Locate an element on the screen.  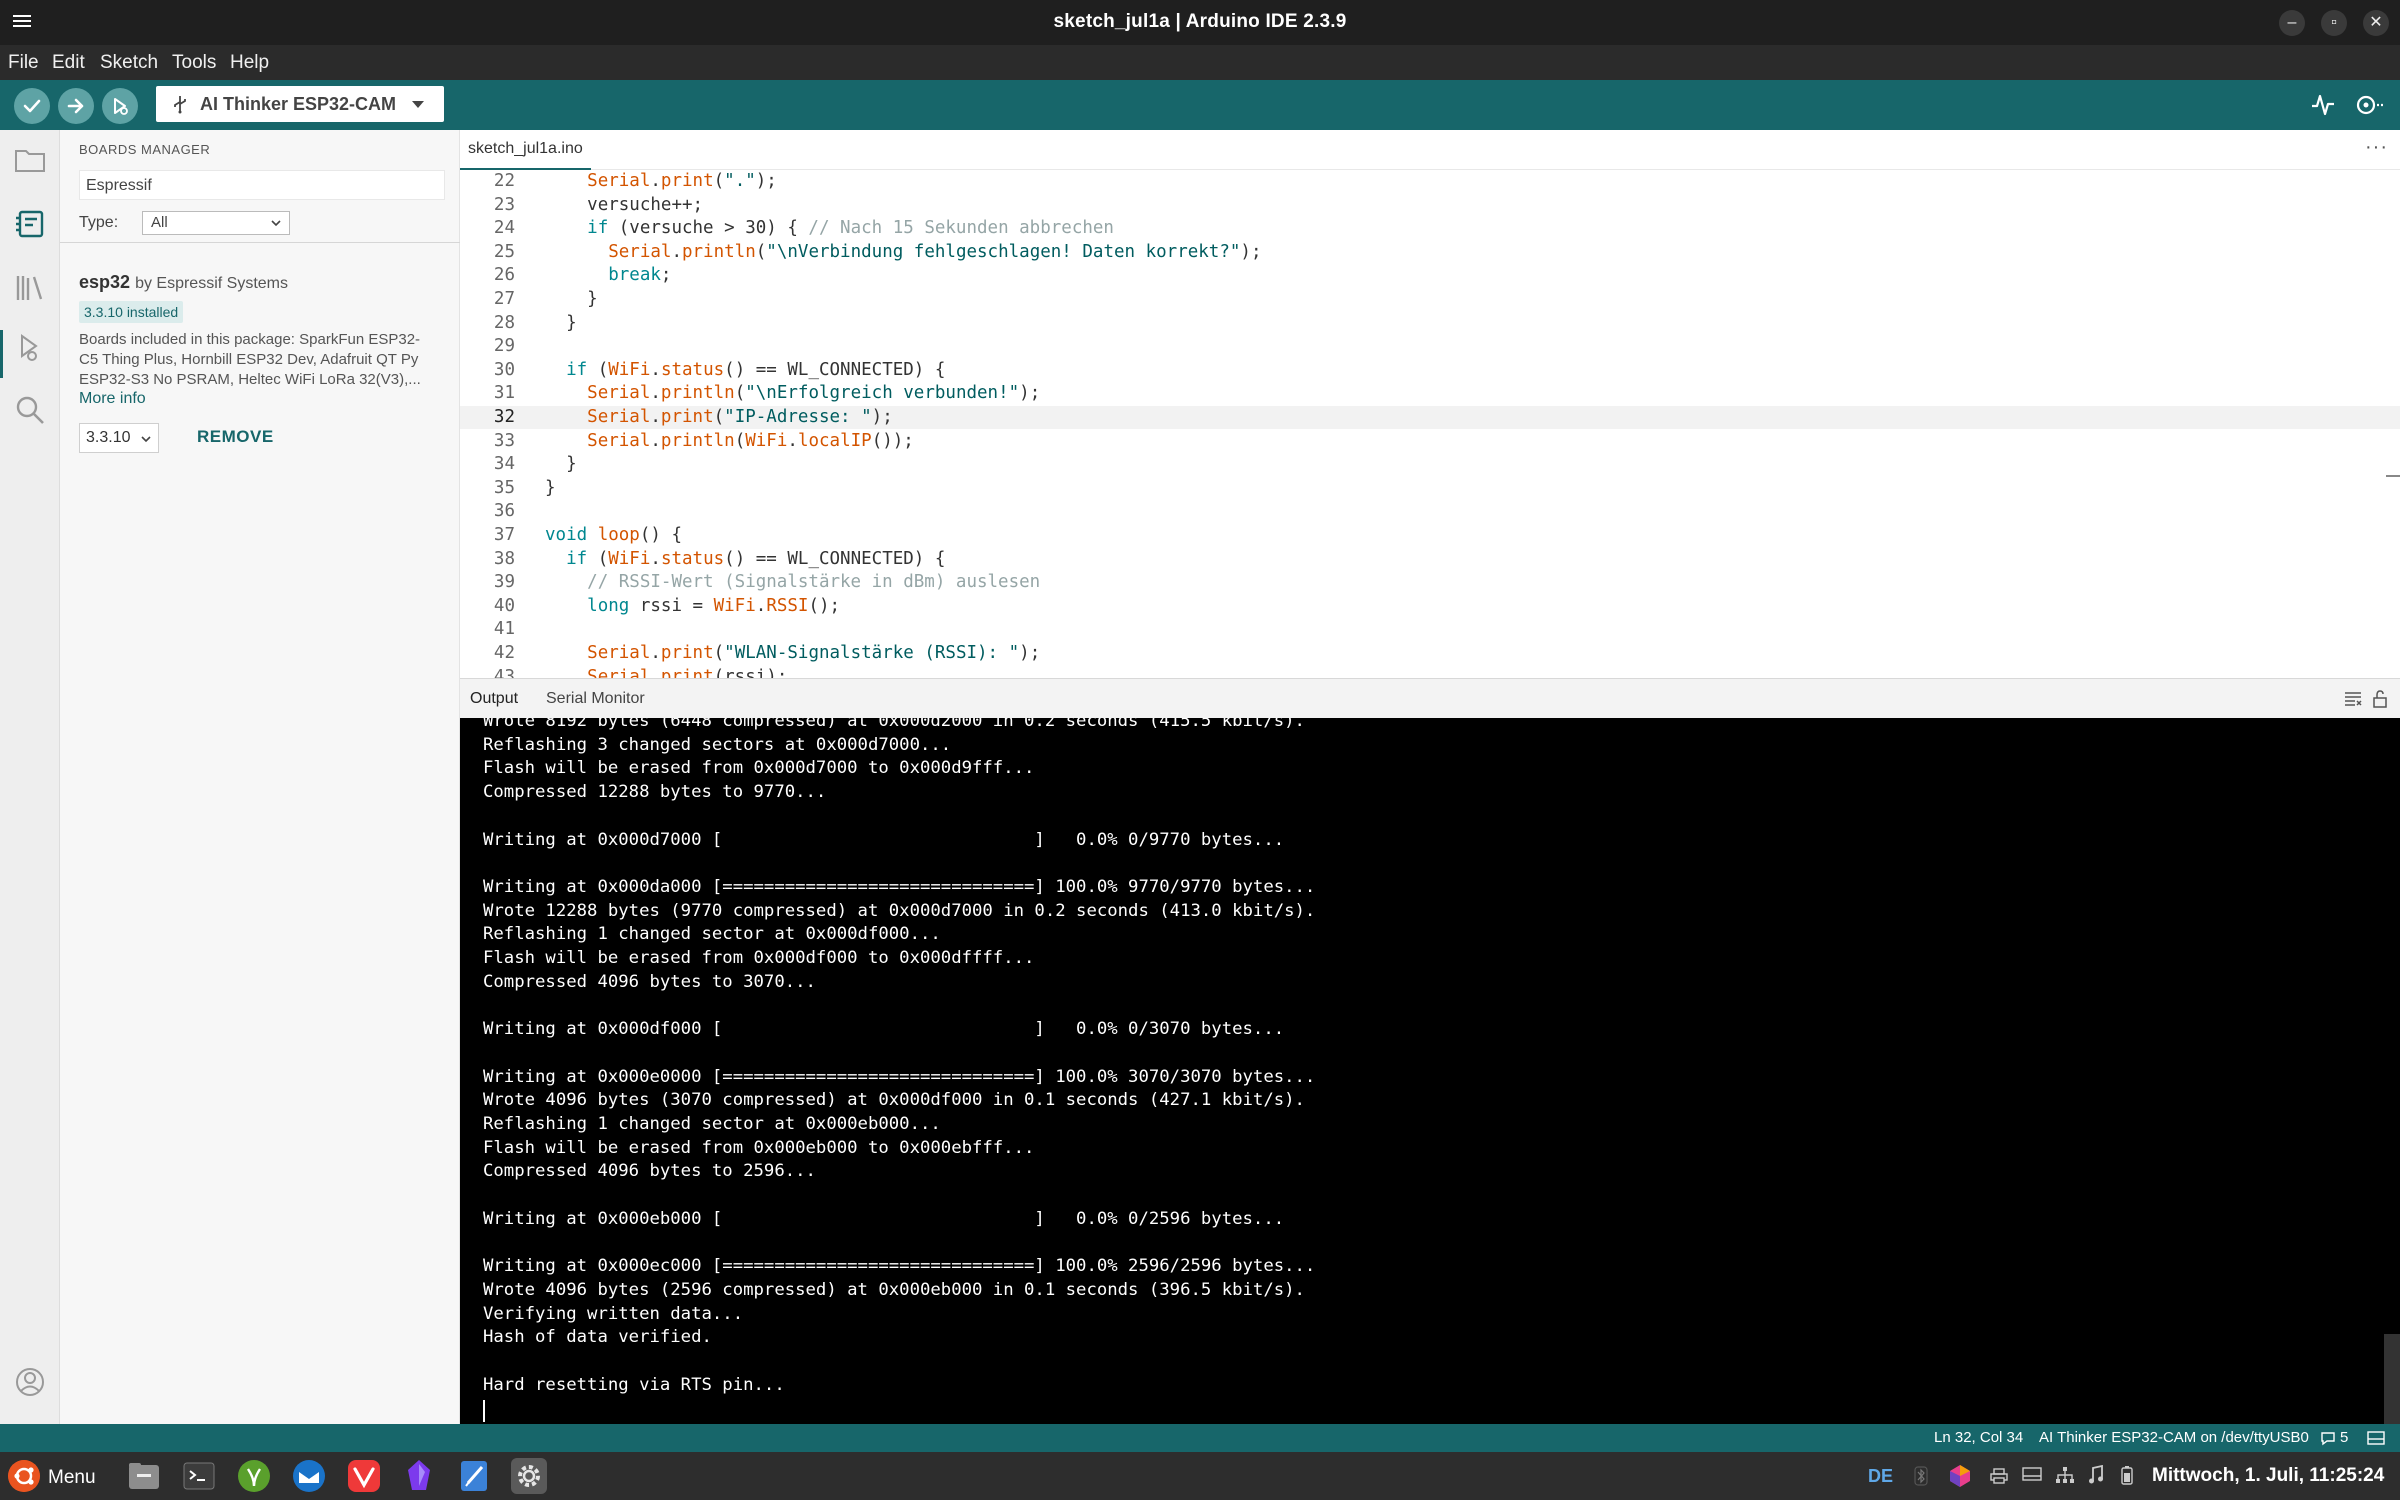
network-icon is located at coordinates (2065, 1475).